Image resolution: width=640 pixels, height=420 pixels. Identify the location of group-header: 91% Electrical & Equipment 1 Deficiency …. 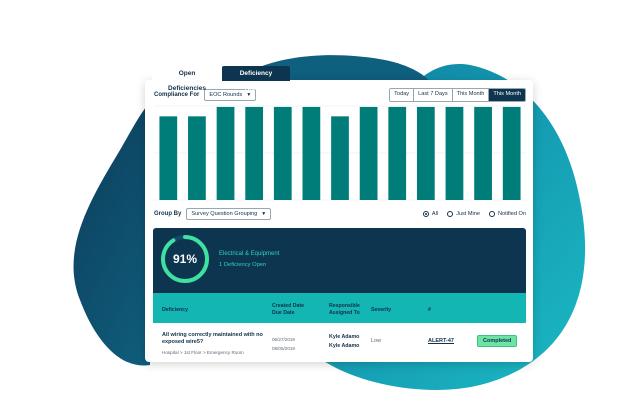
(339, 260).